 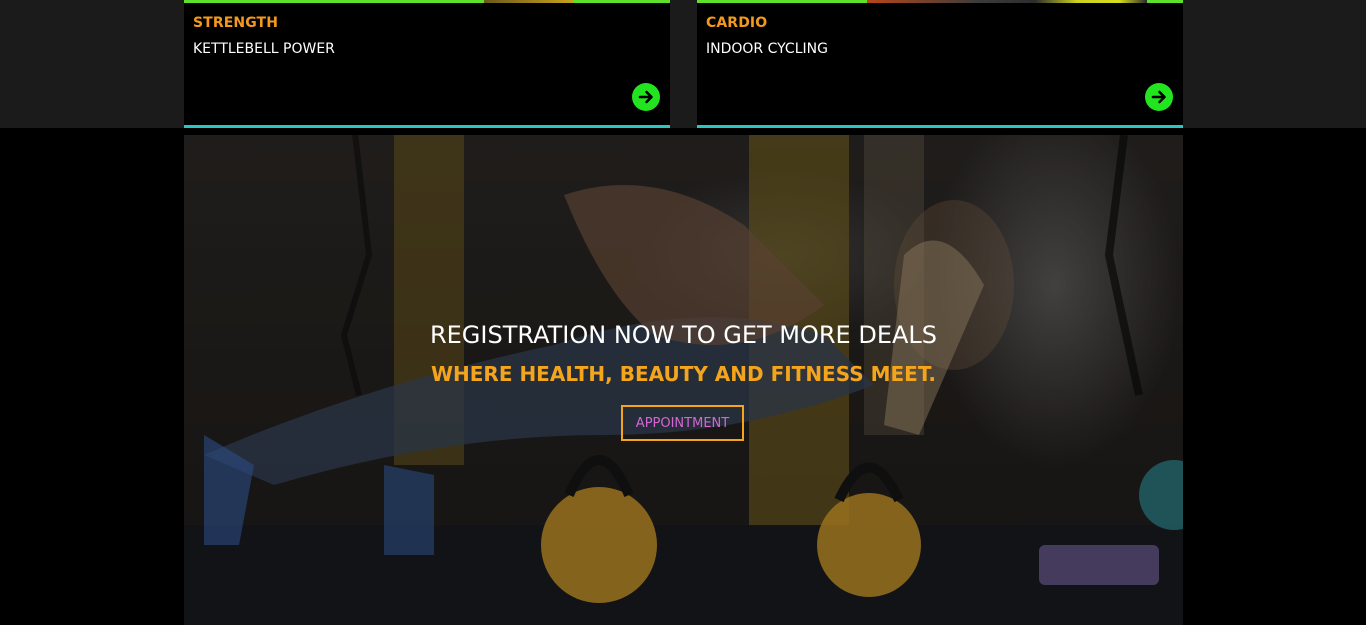 I want to click on banner-headline: REGISTRATION NOW TO GET MORE DEALS, so click(x=683, y=335).